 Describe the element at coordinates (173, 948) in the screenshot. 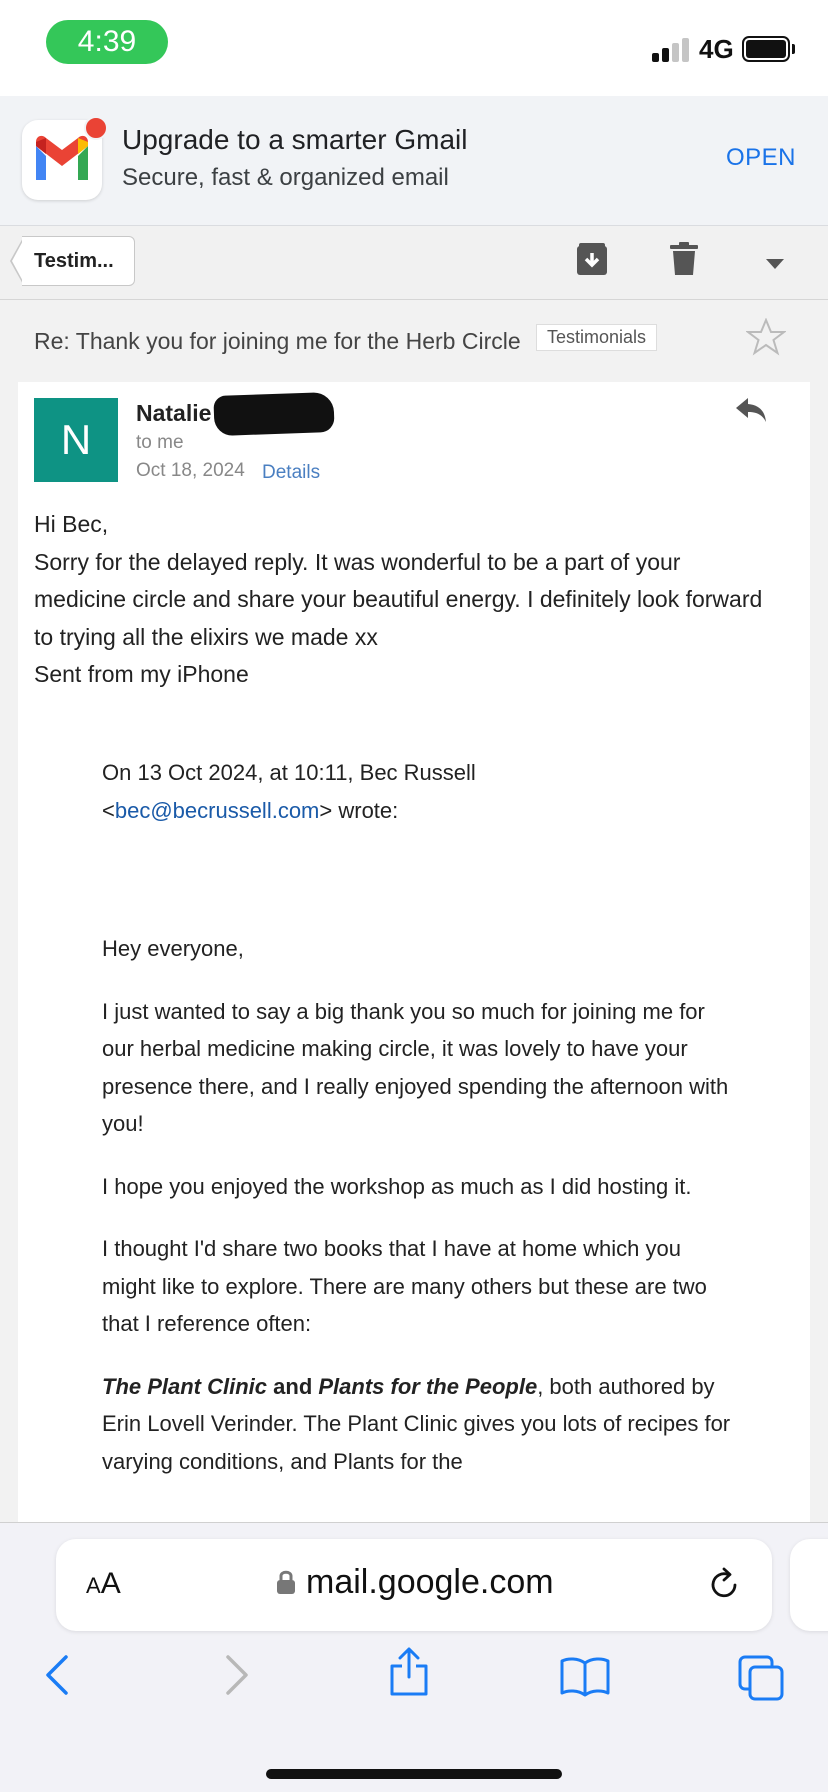

I see `quote-greeting: Hey everyone,` at that location.